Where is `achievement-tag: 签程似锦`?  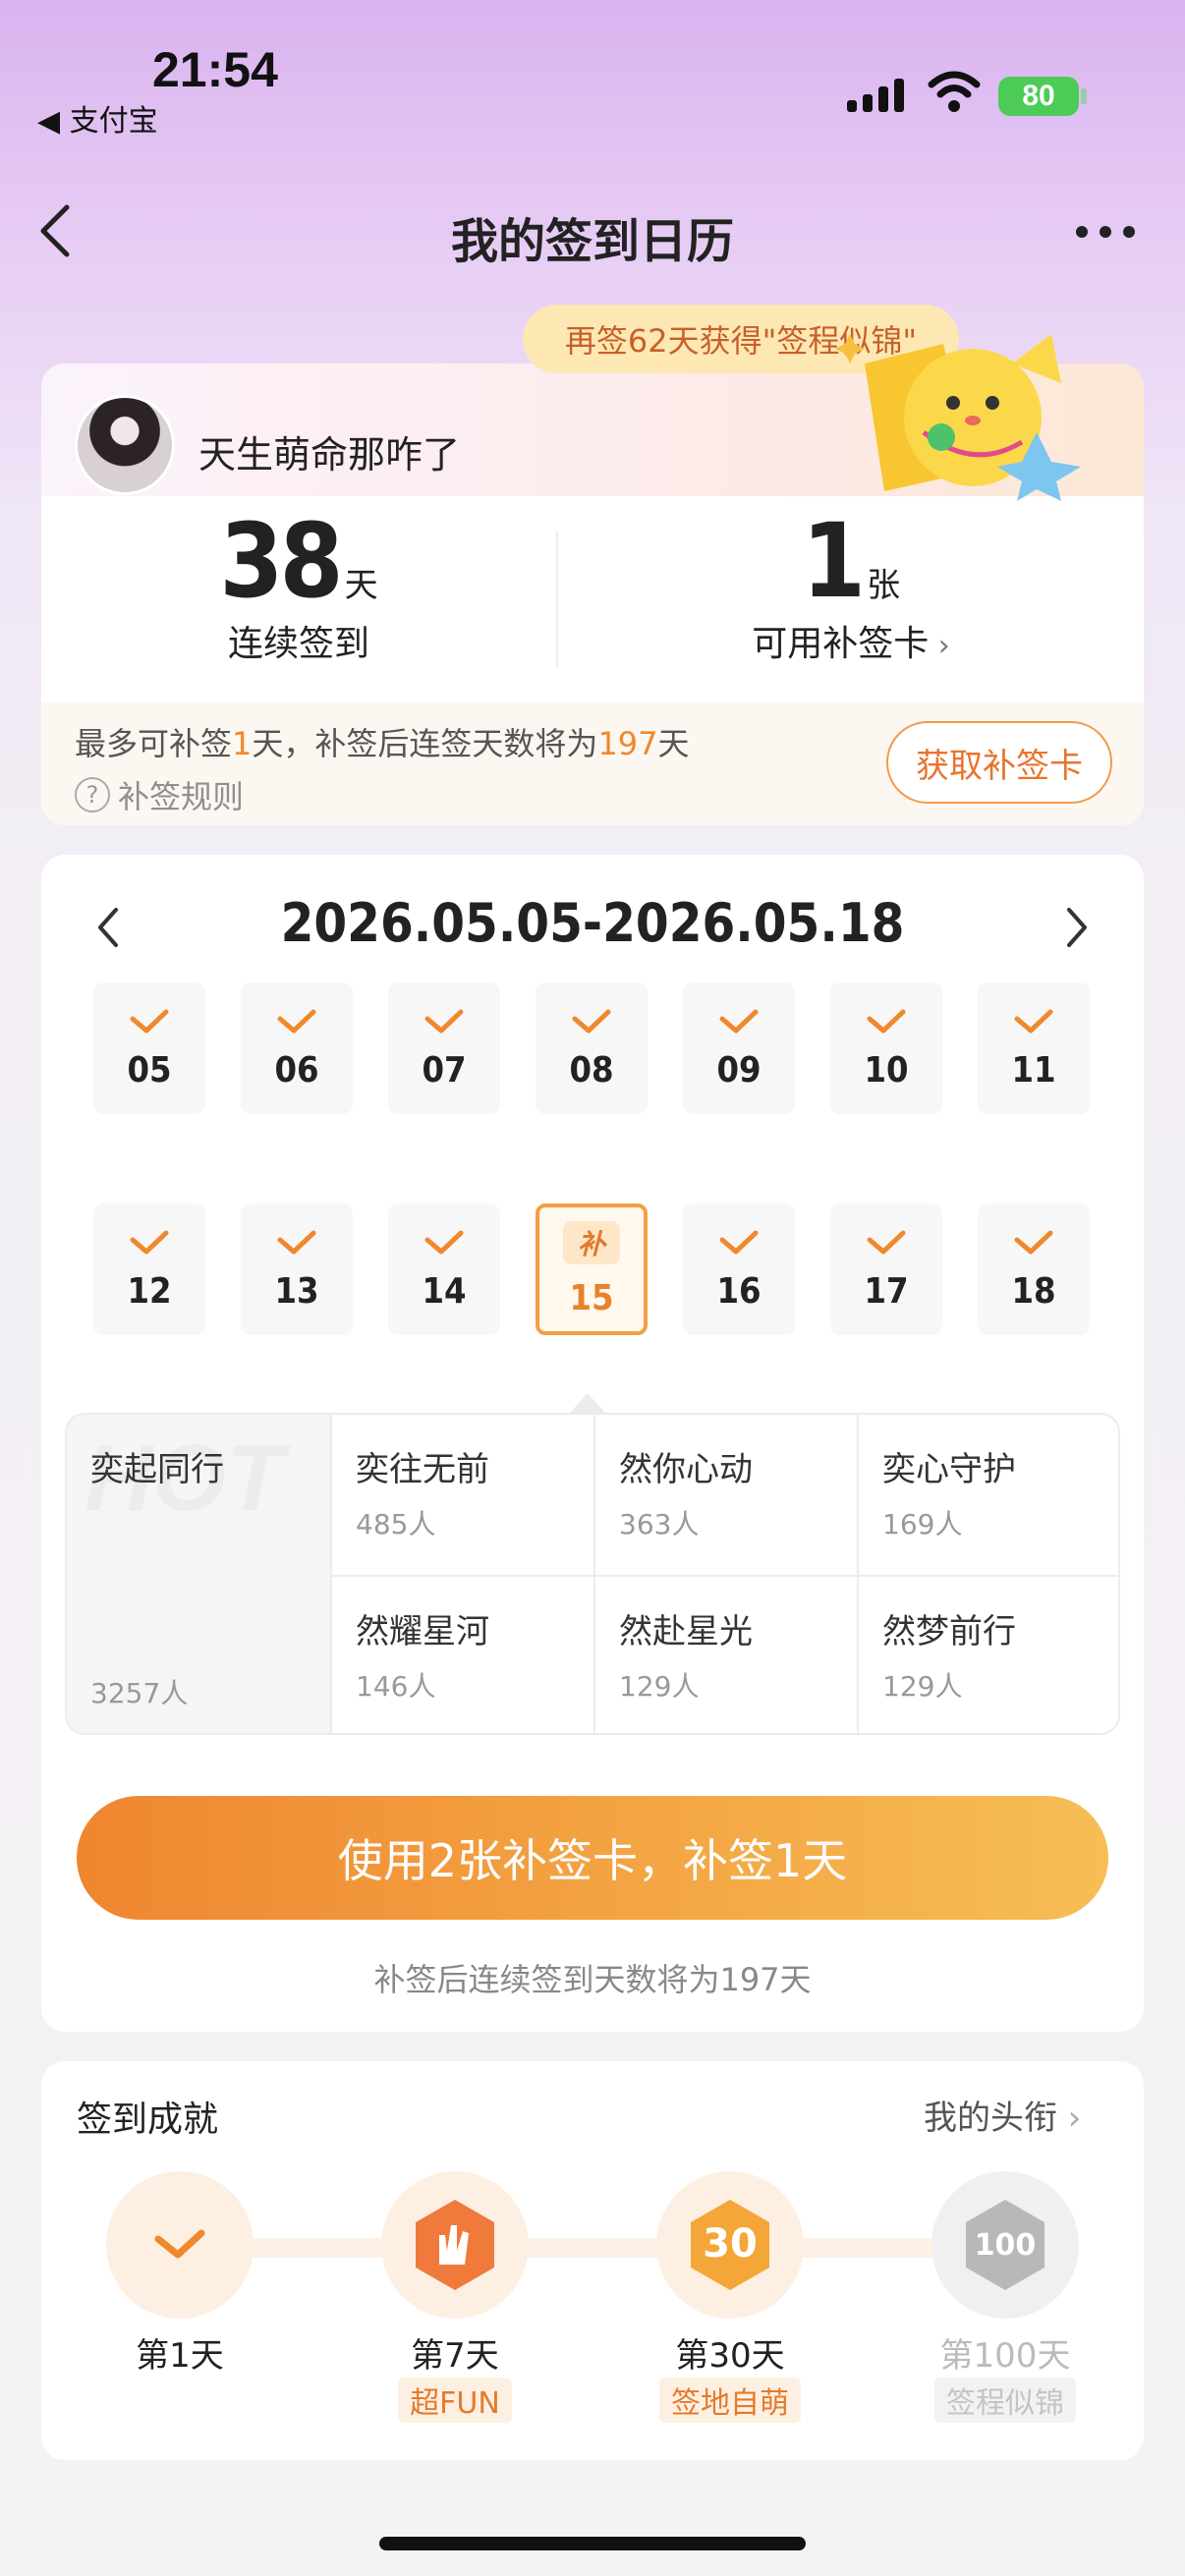
achievement-tag: 签程似锦 is located at coordinates (1005, 2400).